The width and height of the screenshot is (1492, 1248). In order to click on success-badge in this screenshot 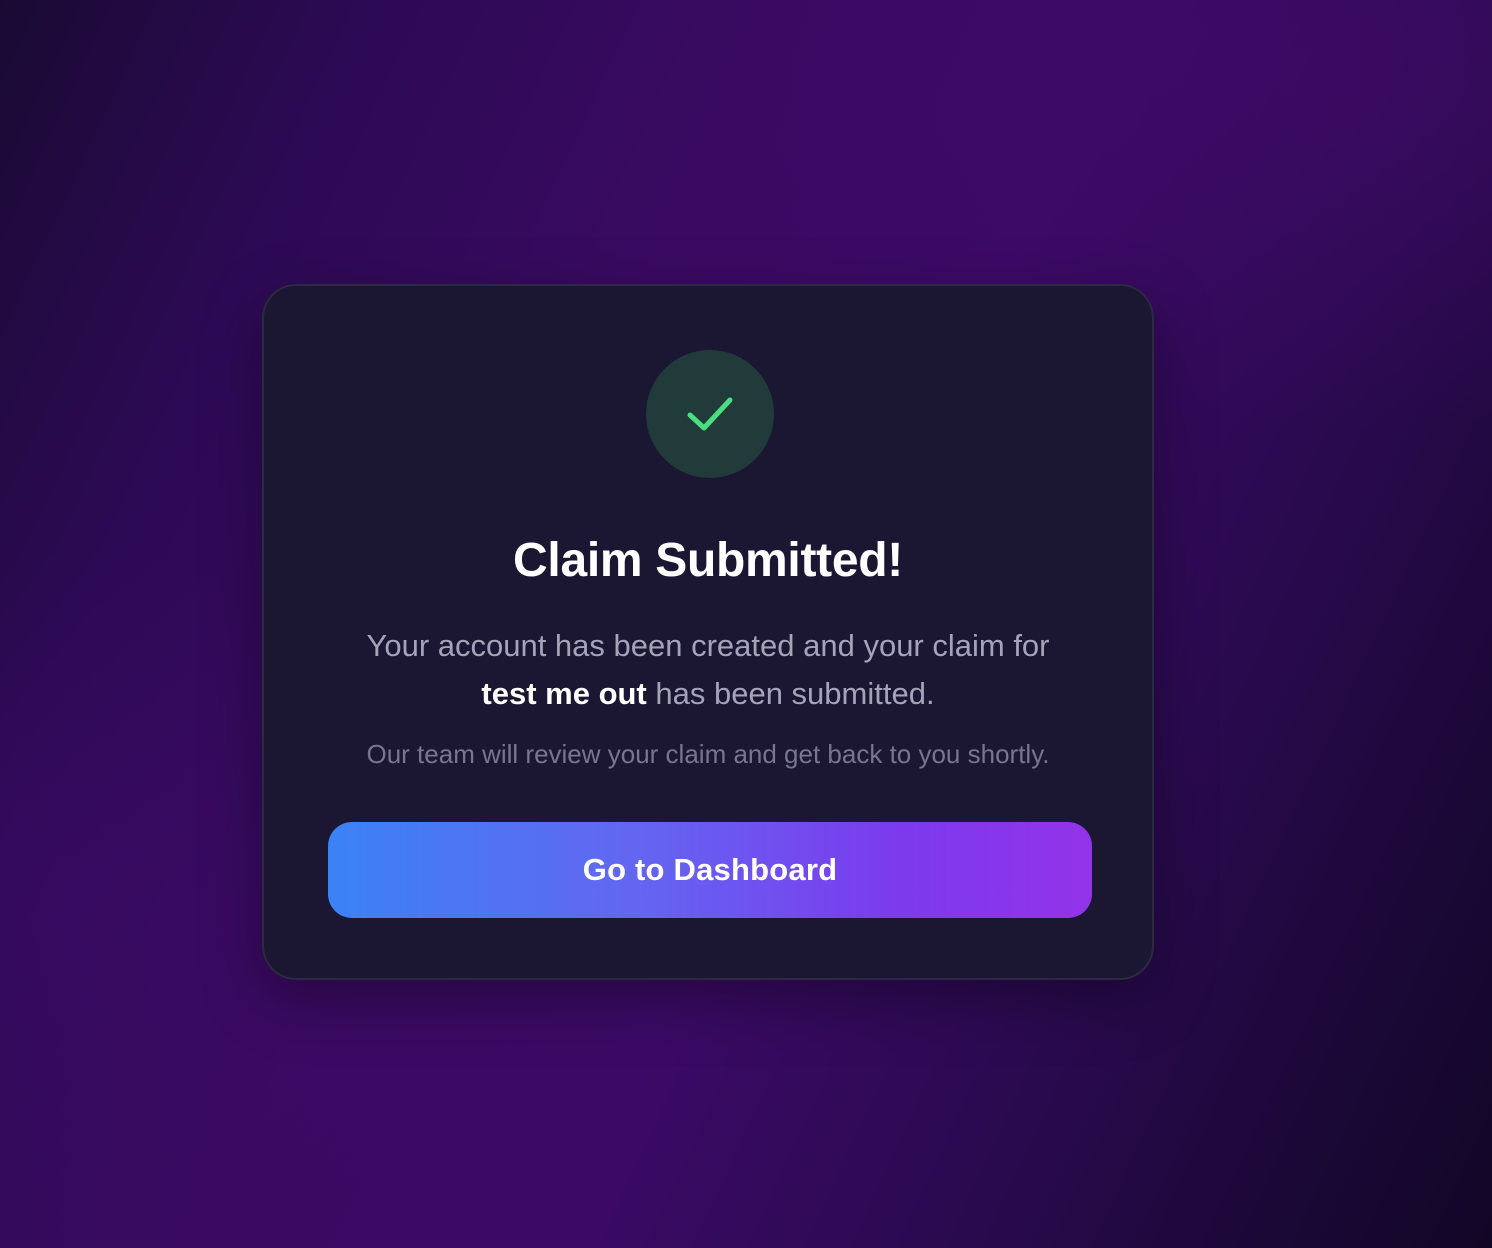, I will do `click(710, 414)`.